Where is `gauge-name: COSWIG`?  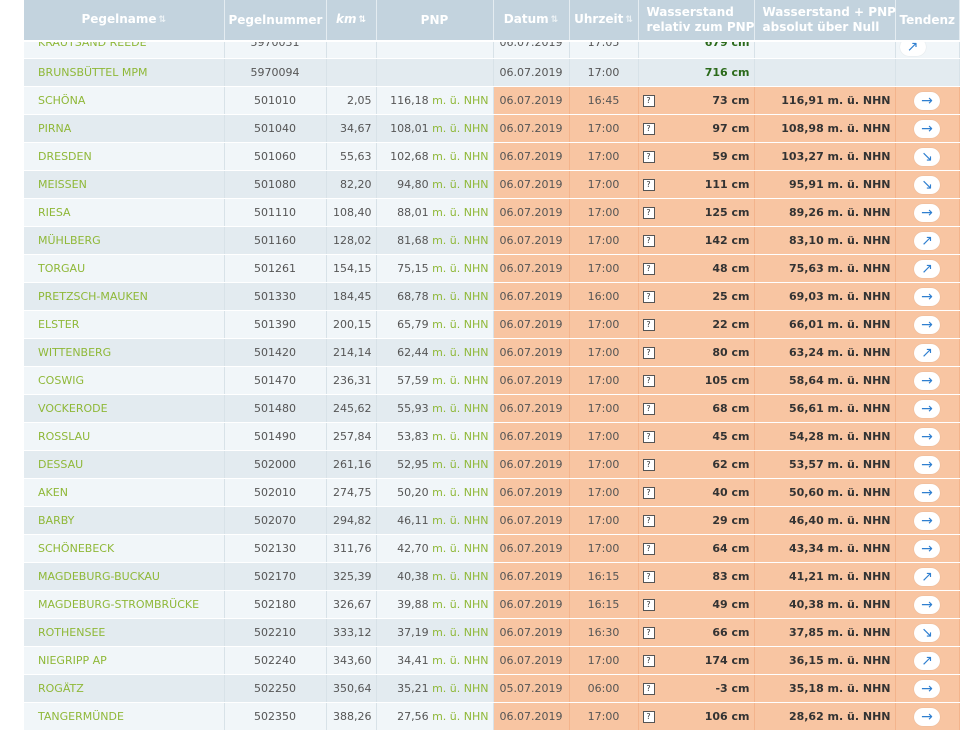
gauge-name: COSWIG is located at coordinates (61, 380).